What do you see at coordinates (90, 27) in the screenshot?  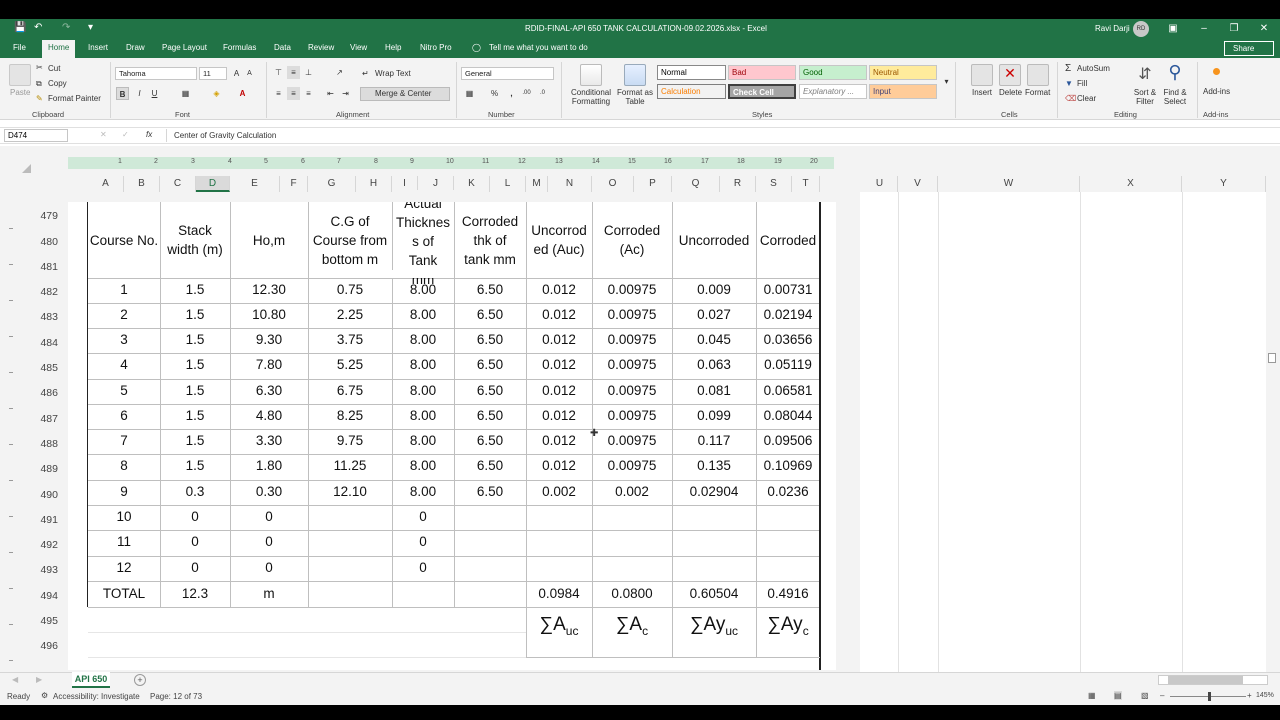 I see `customize-qat-icon: ▾` at bounding box center [90, 27].